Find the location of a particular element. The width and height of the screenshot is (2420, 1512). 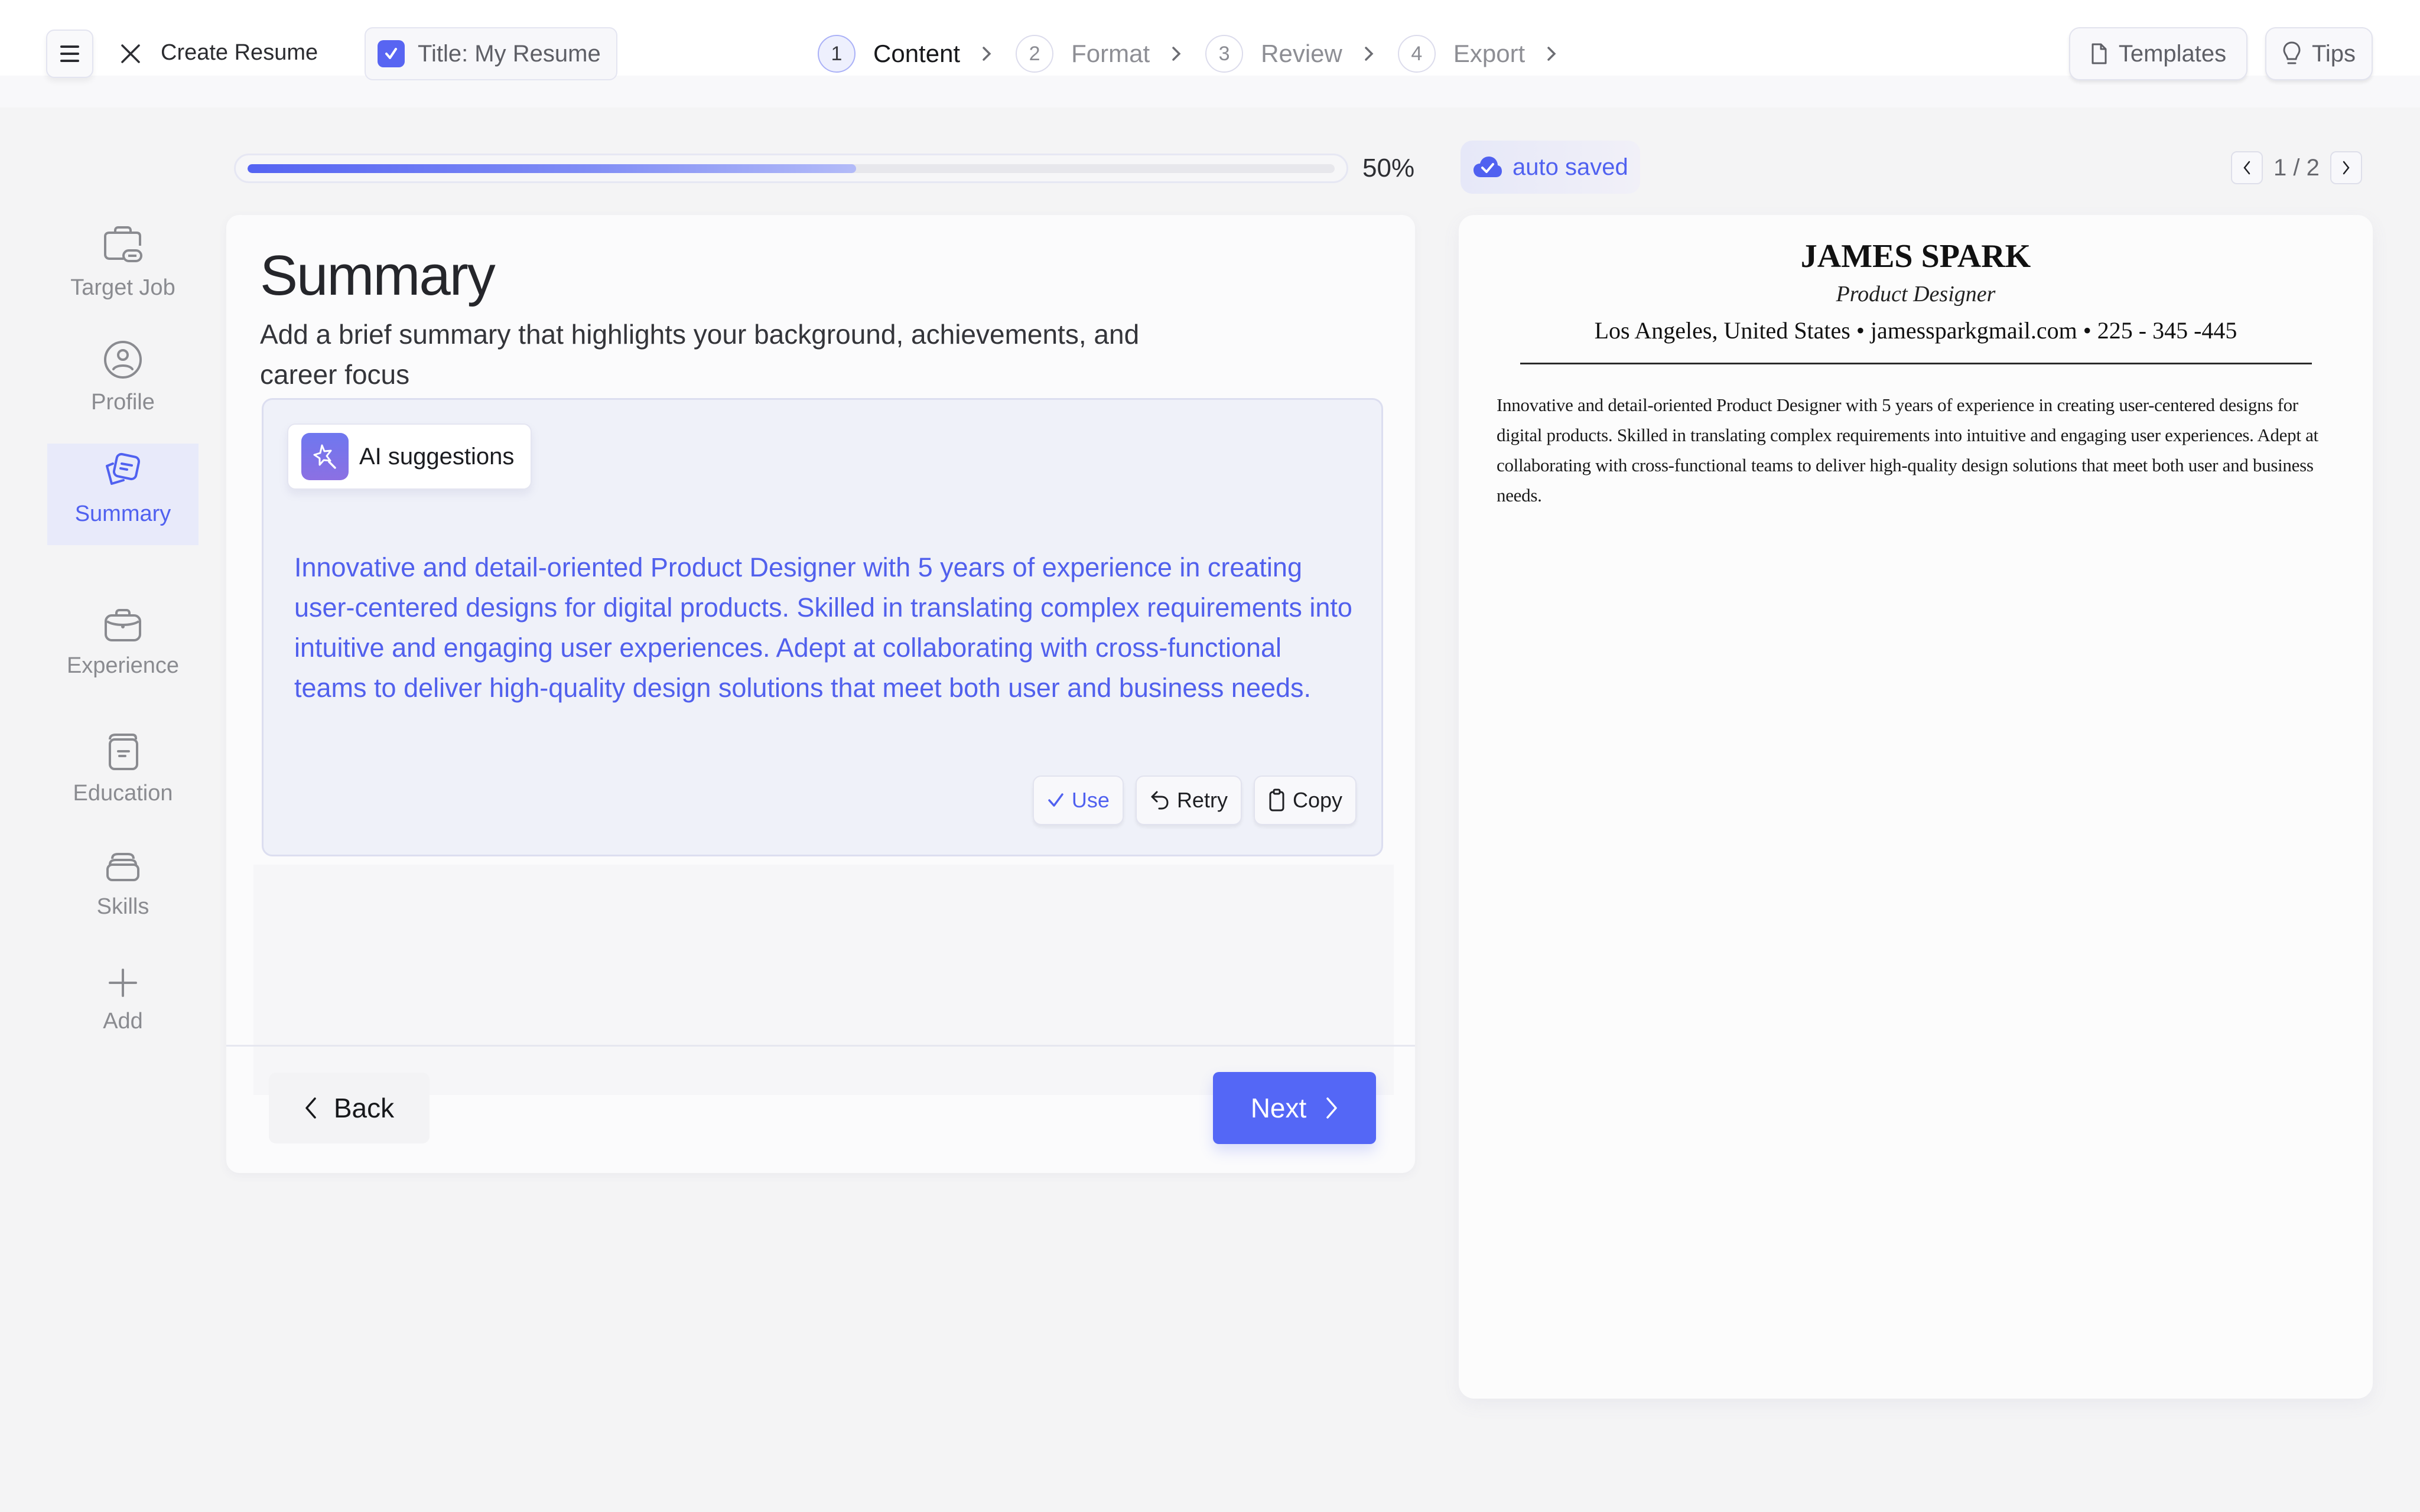

progress-fill is located at coordinates (552, 168).